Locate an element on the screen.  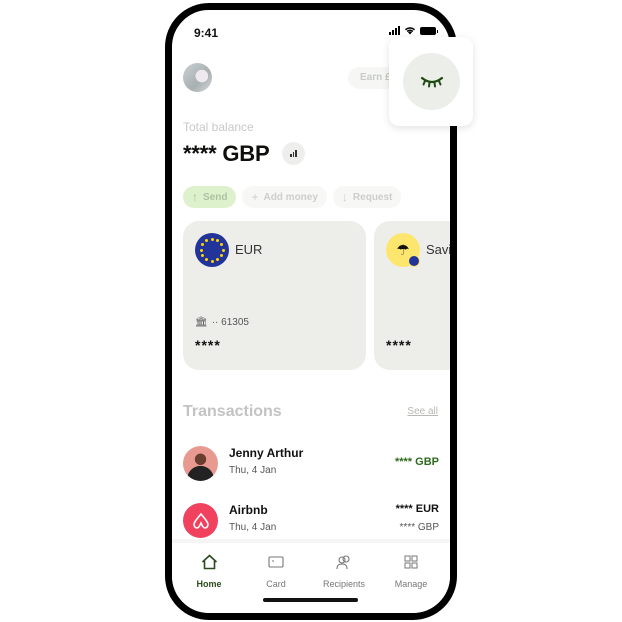
nav-home: Home is located at coordinates (209, 571).